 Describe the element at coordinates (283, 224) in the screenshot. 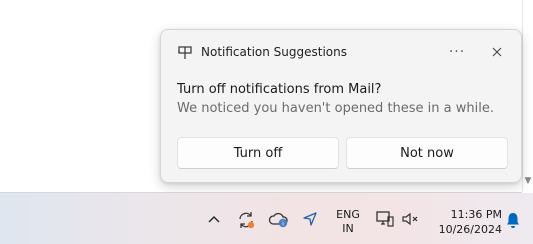

I see `svg-text: i` at that location.